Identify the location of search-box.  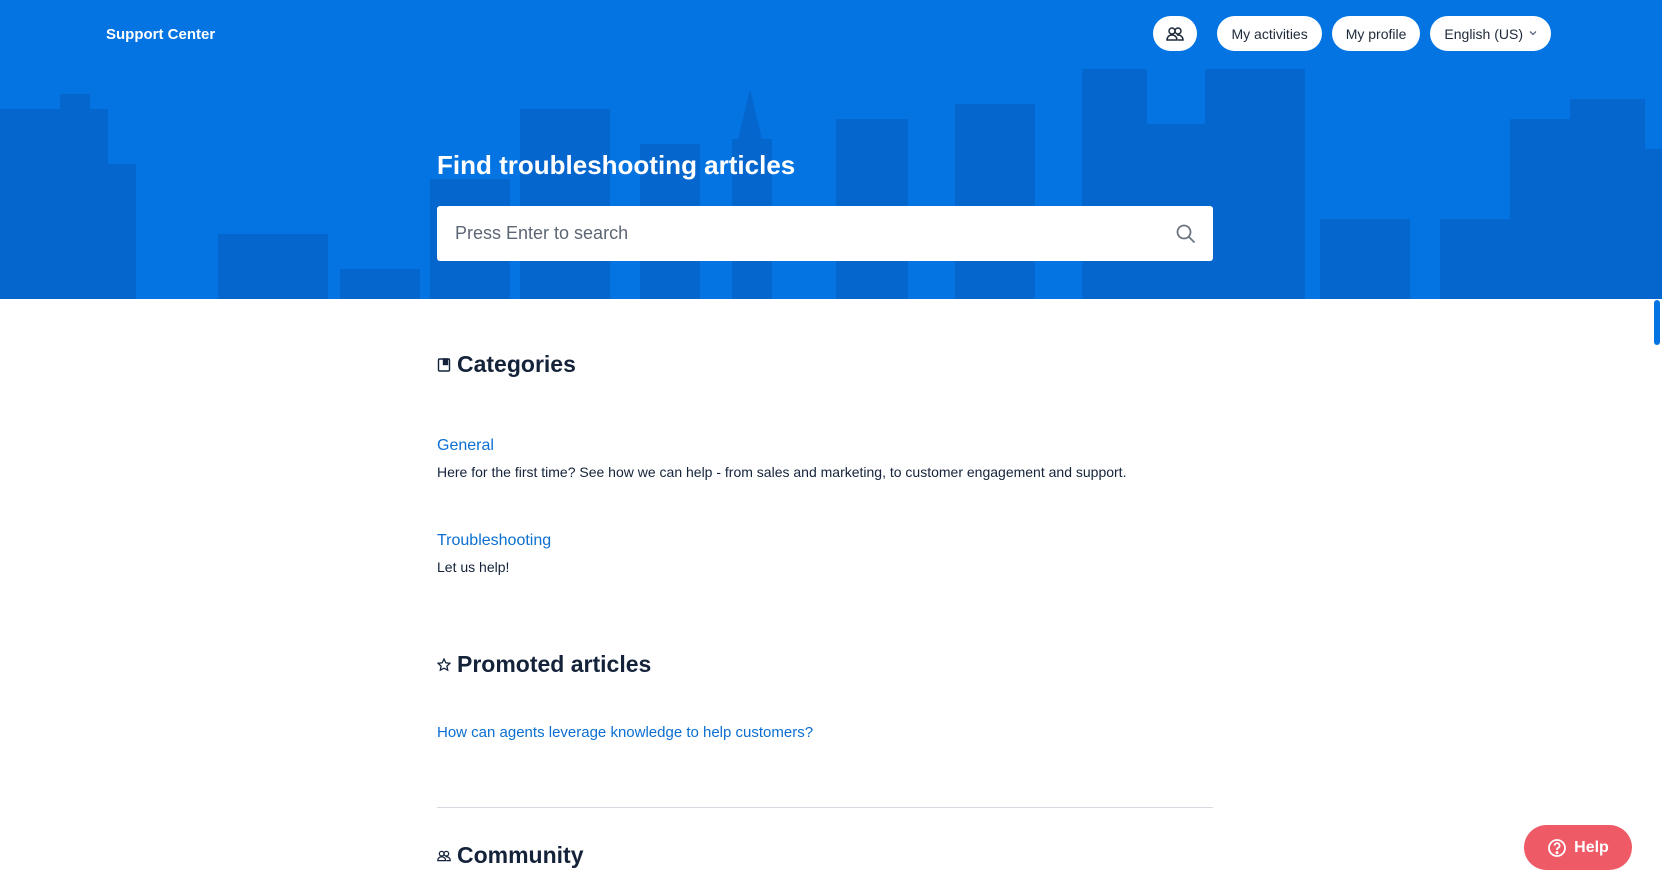
(825, 233).